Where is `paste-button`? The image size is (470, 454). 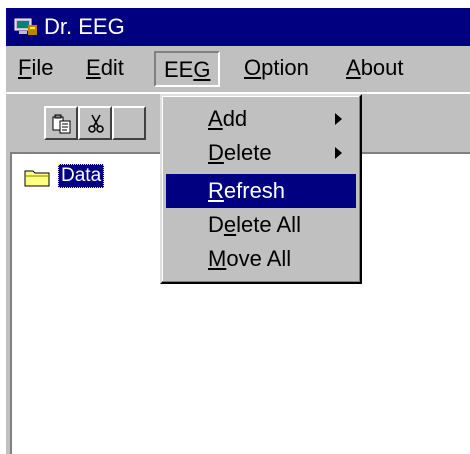
paste-button is located at coordinates (61, 123).